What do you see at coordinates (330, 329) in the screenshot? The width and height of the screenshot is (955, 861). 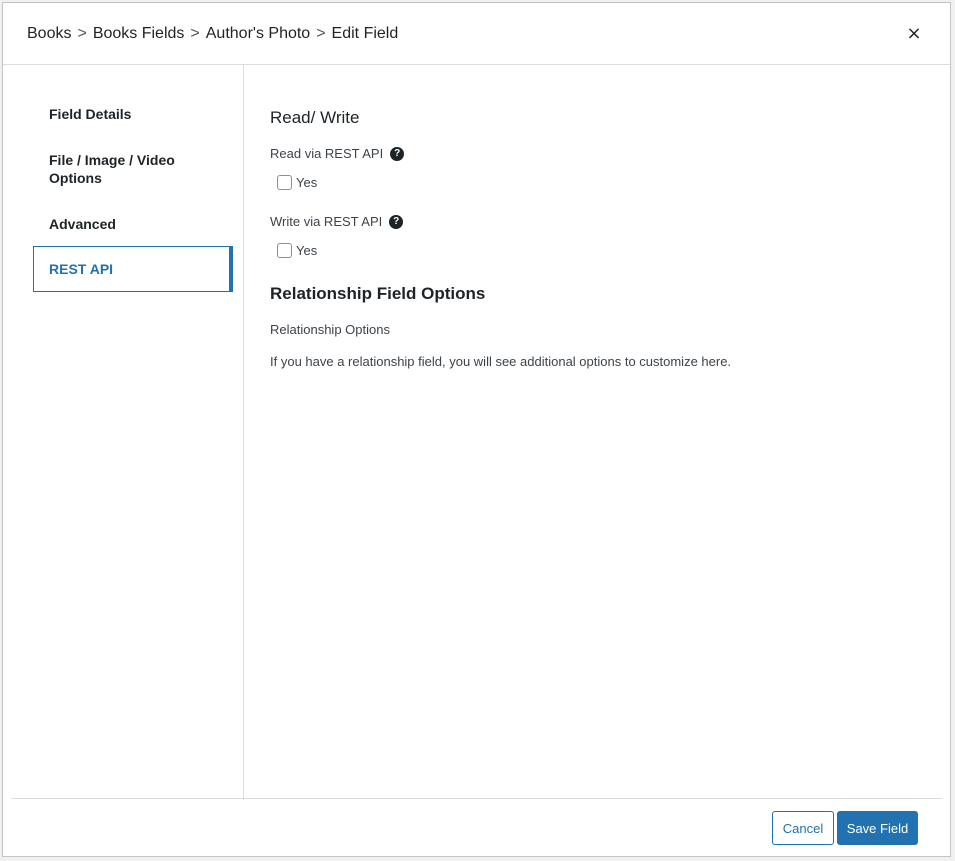 I see `relationship-options-subtitle: Relationship Options` at bounding box center [330, 329].